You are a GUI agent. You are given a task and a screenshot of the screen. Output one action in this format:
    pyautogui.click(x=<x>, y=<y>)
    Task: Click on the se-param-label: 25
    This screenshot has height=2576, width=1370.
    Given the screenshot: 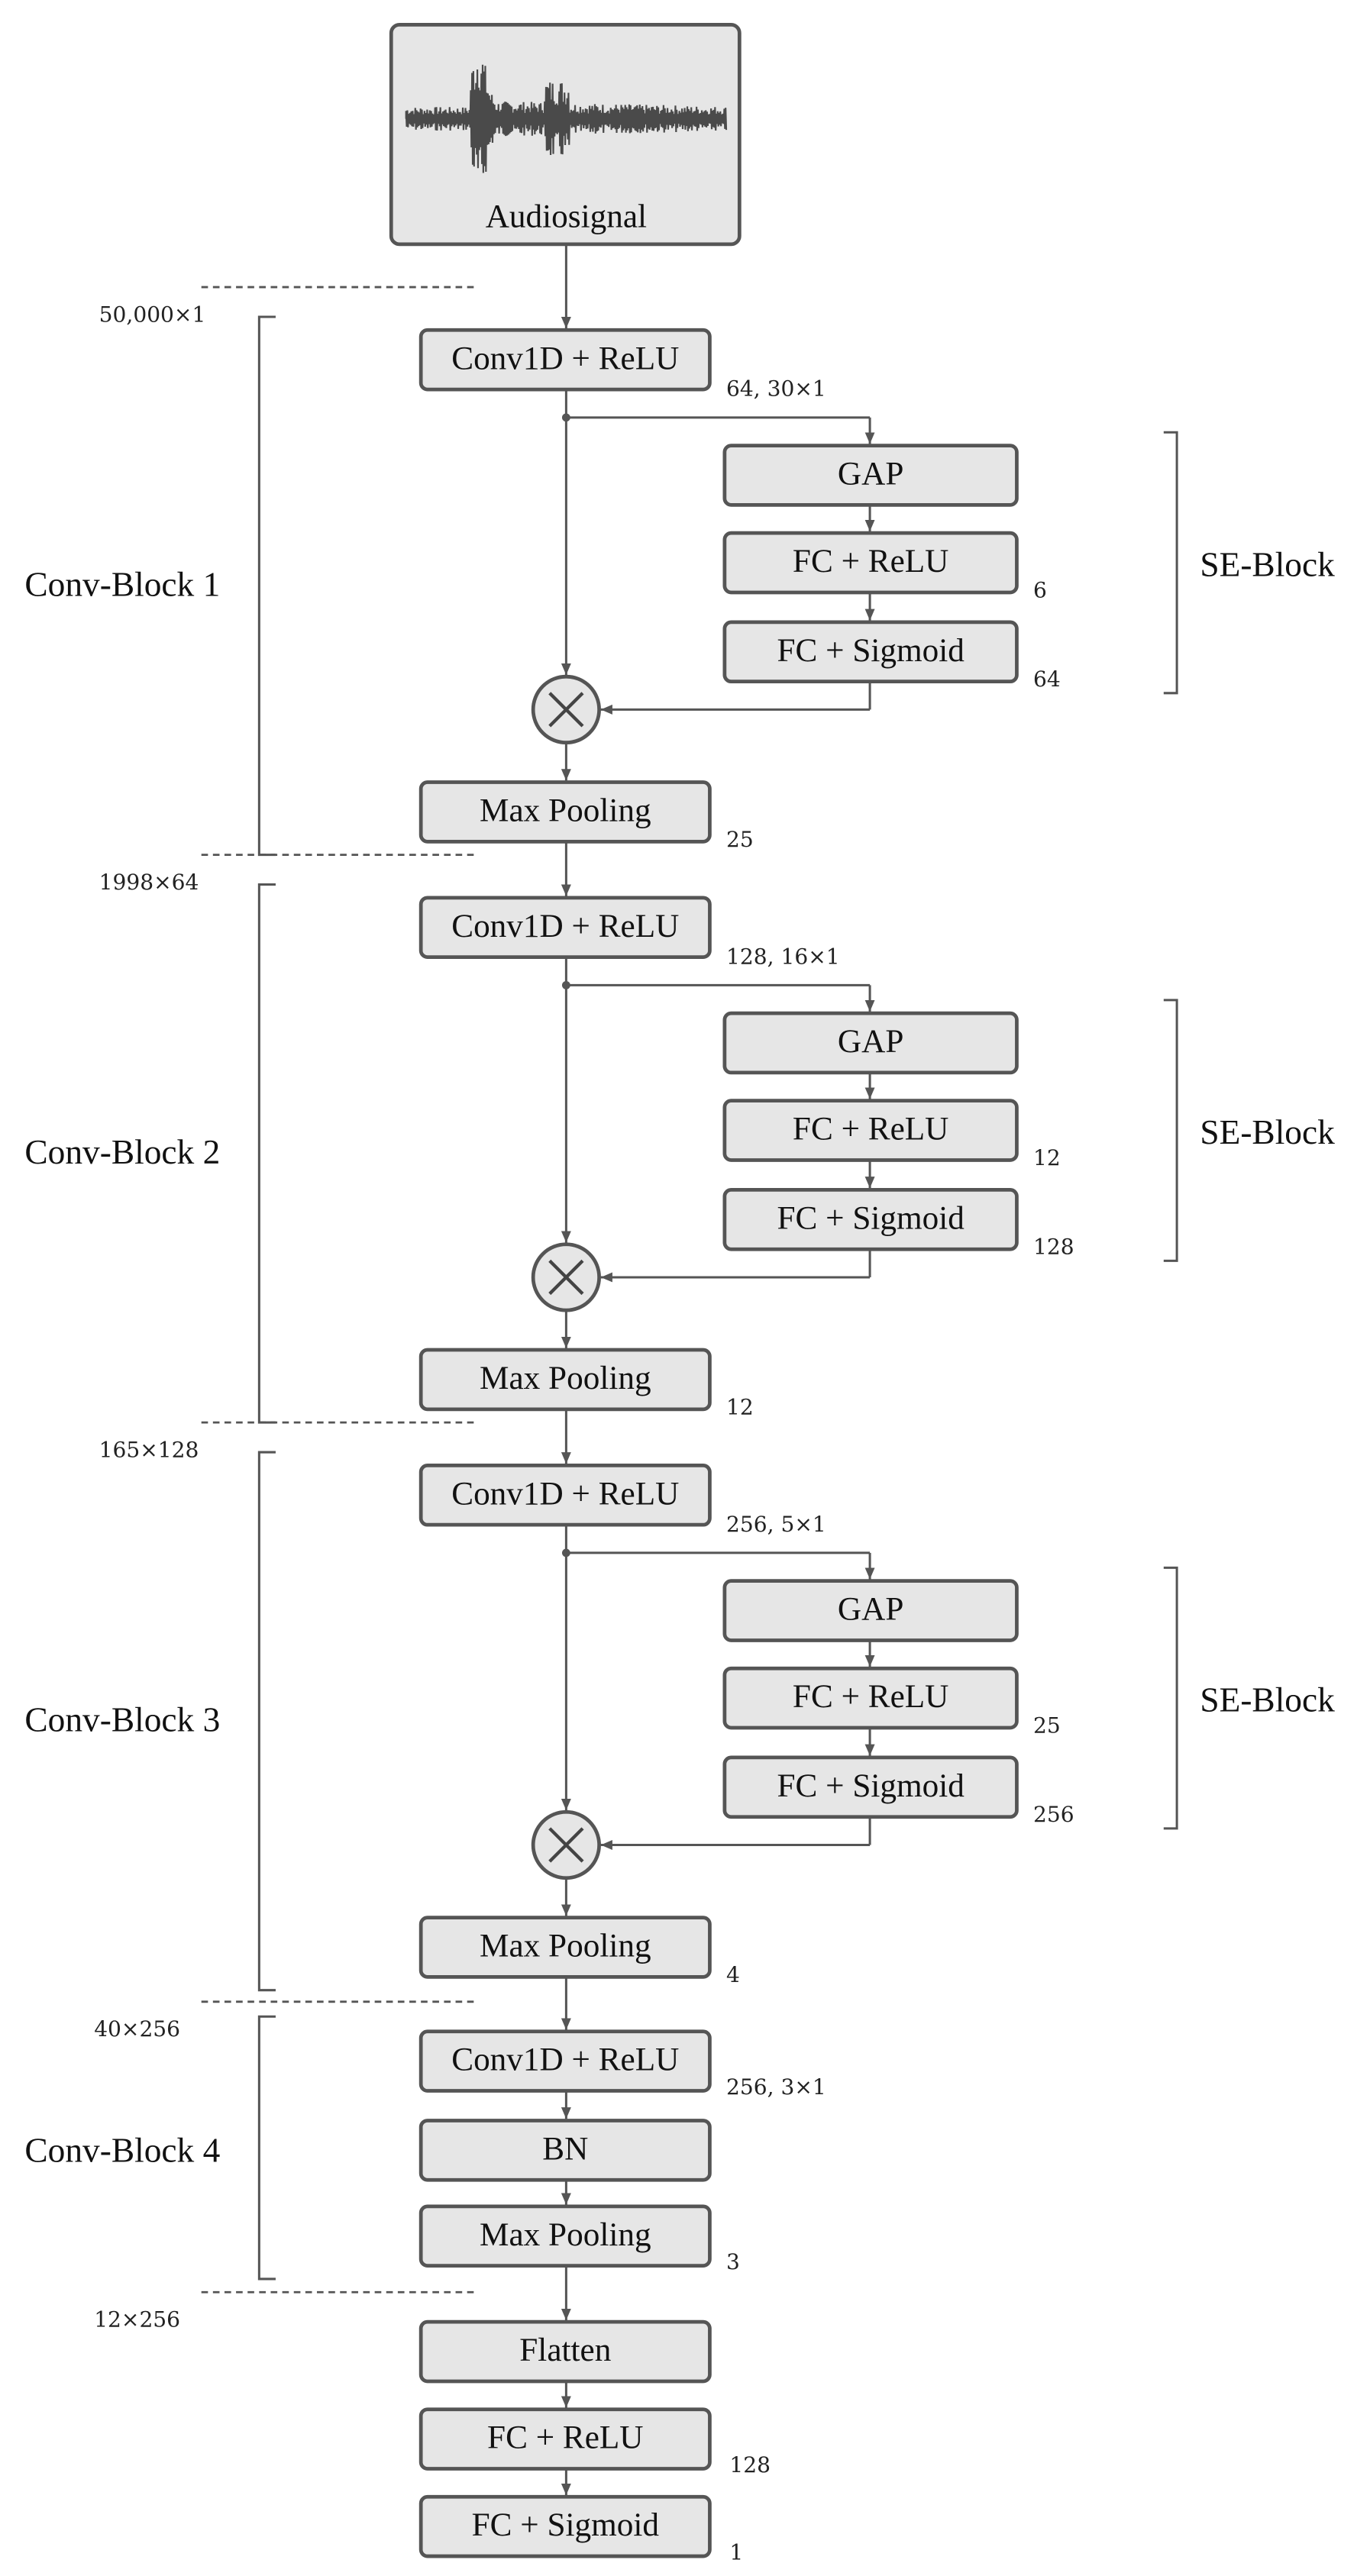 What is the action you would take?
    pyautogui.click(x=1047, y=1725)
    